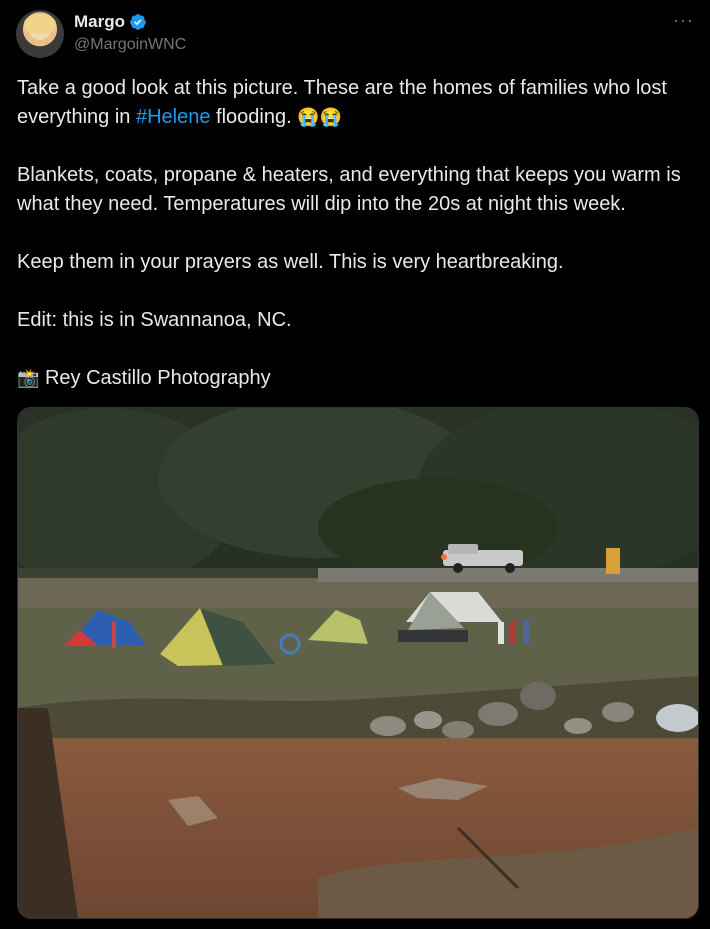  What do you see at coordinates (320, 117) in the screenshot?
I see `crying-emoji-icon: 😭😭` at bounding box center [320, 117].